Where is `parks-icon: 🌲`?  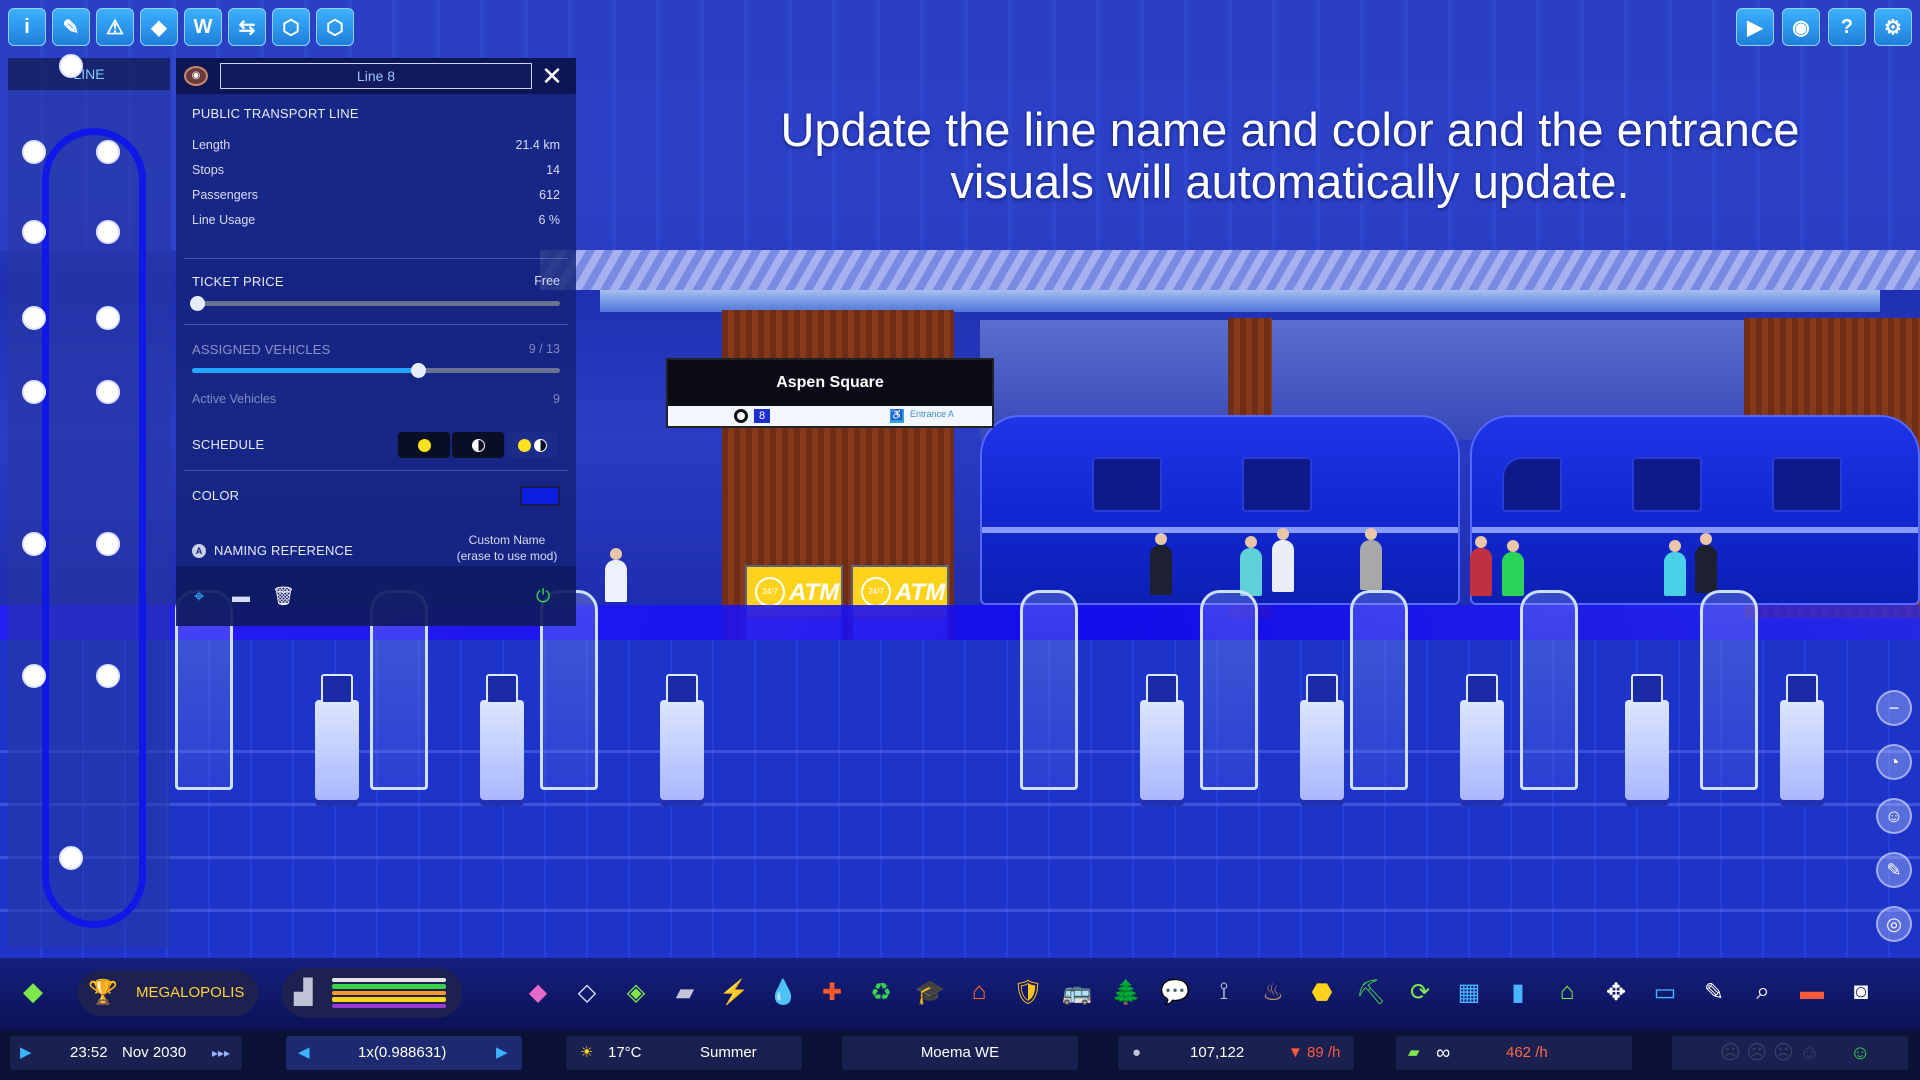 parks-icon: 🌲 is located at coordinates (1126, 992).